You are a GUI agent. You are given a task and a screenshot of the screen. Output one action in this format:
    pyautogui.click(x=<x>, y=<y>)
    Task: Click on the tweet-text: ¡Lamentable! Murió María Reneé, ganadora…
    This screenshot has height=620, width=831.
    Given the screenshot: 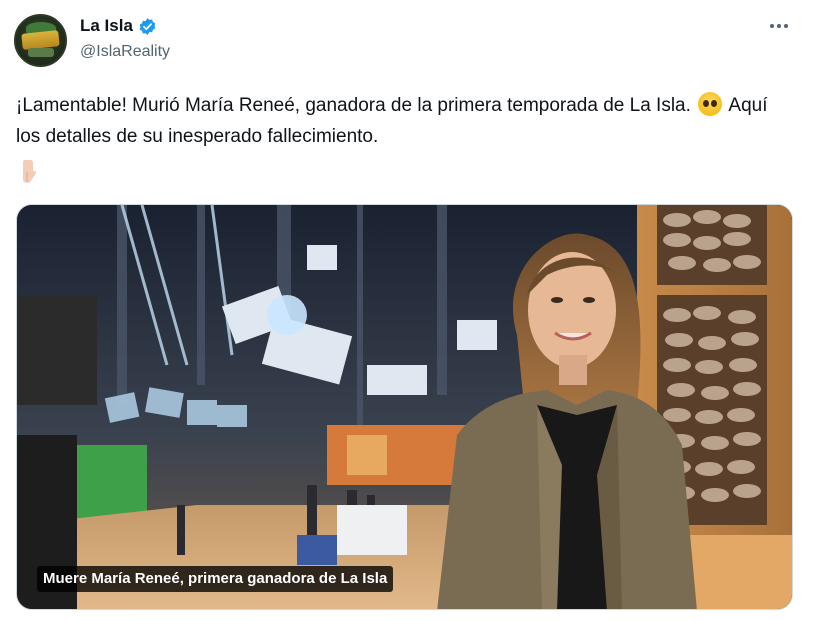 What is the action you would take?
    pyautogui.click(x=401, y=121)
    